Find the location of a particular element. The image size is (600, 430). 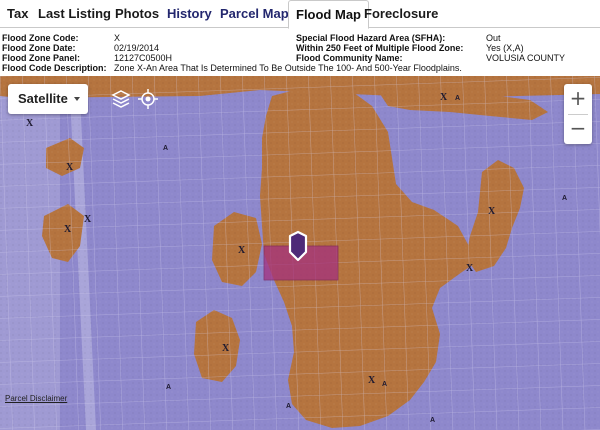

zoom-in-button: + is located at coordinates (578, 99).